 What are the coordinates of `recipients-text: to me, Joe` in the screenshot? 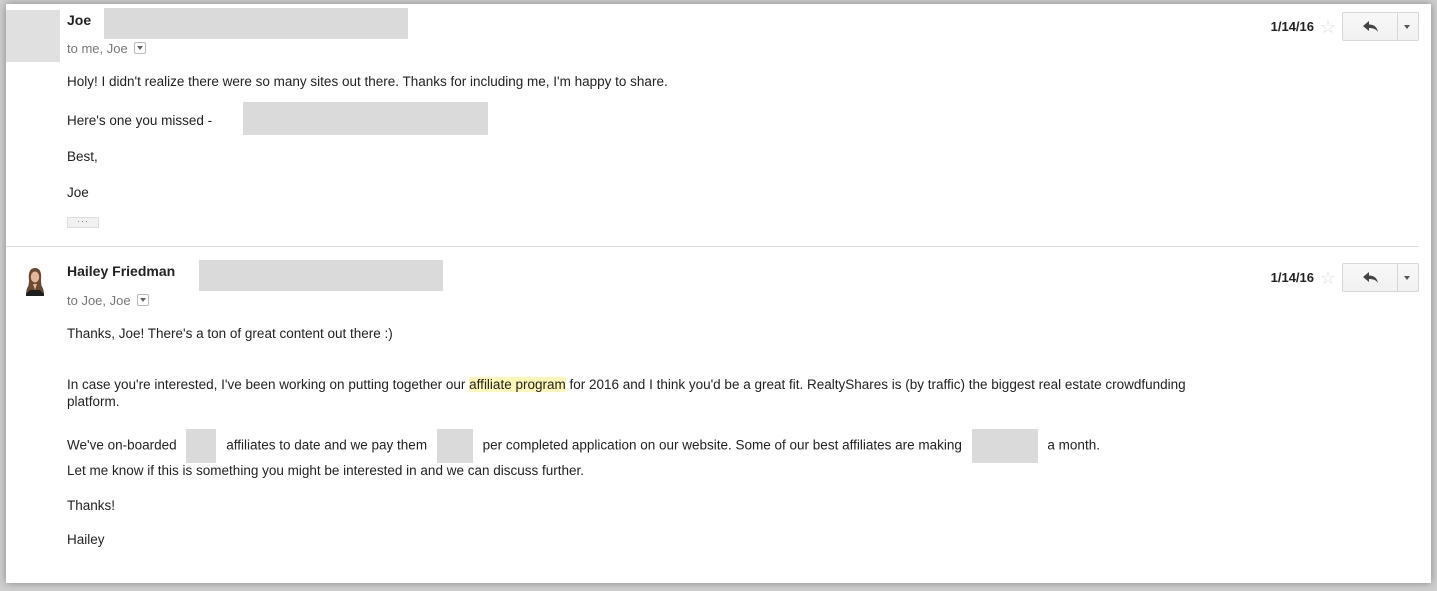 It's located at (97, 48).